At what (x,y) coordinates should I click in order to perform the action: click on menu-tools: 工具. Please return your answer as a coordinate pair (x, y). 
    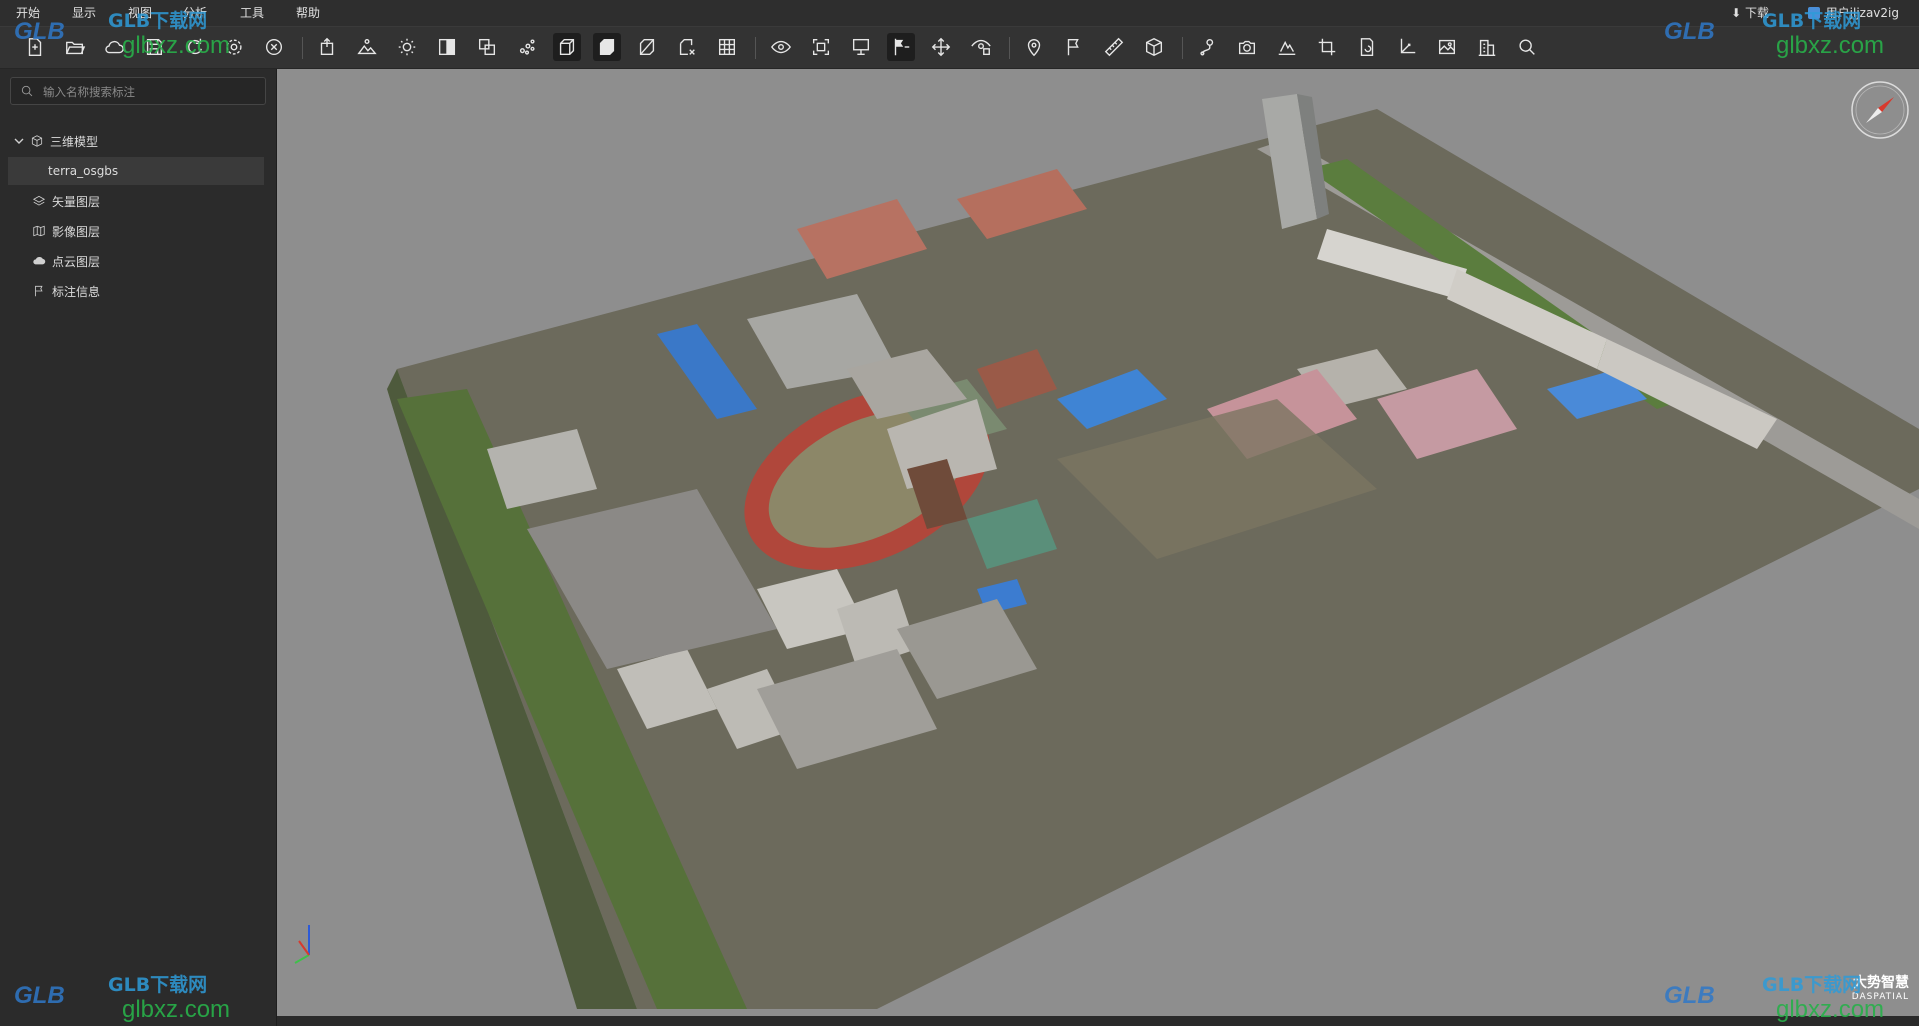
    Looking at the image, I should click on (252, 12).